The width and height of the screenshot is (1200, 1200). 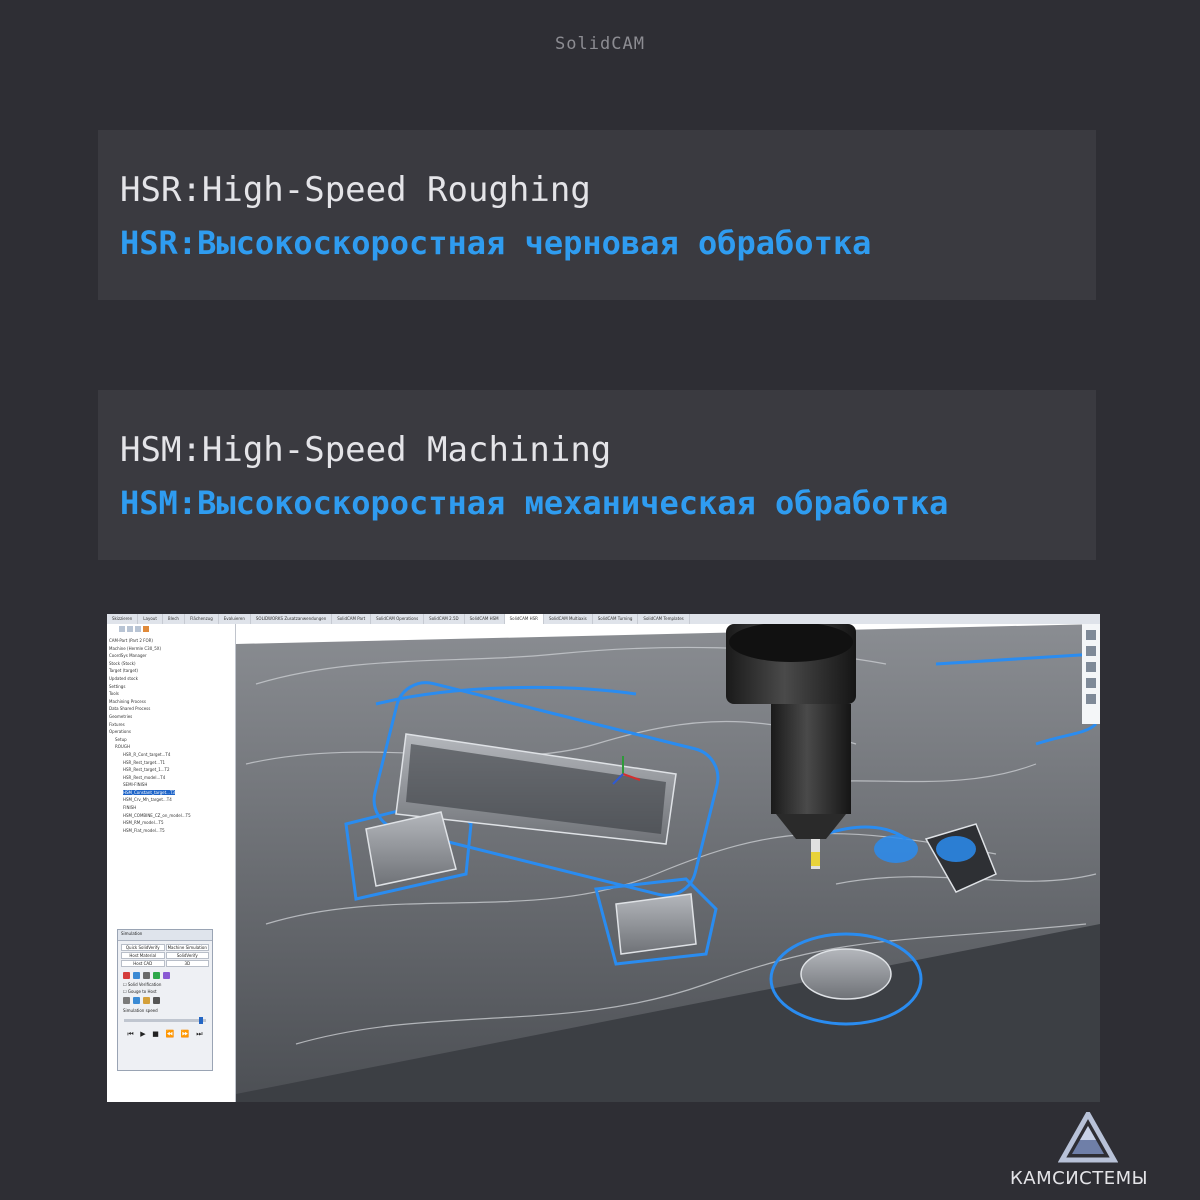 I want to click on tree-item: Stock (Stock), so click(x=171, y=664).